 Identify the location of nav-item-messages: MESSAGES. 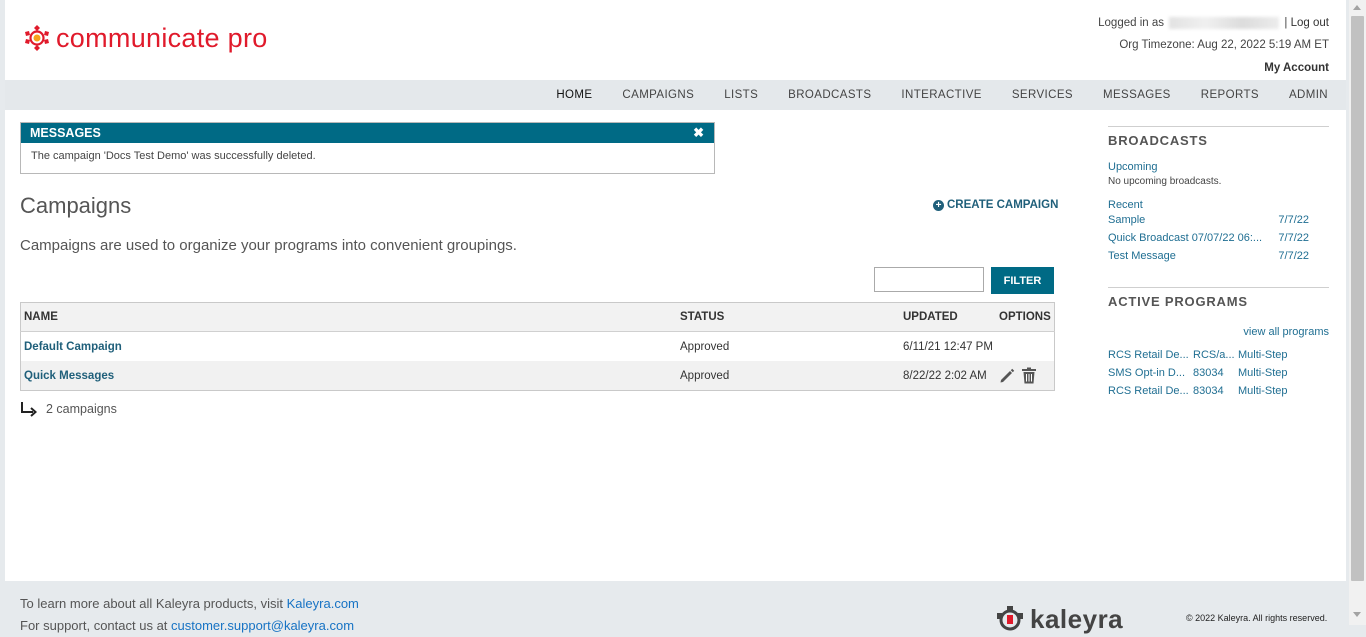
(1137, 95).